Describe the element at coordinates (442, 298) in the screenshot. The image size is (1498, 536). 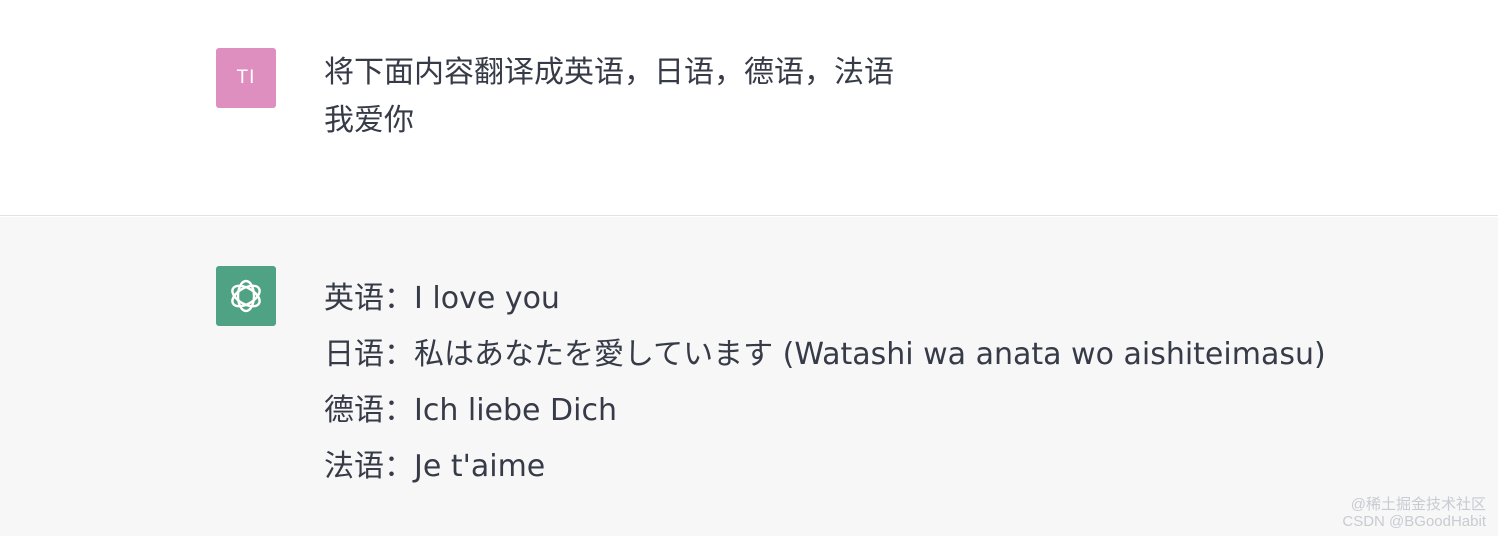
I see `translation-english: 英语：I love you` at that location.